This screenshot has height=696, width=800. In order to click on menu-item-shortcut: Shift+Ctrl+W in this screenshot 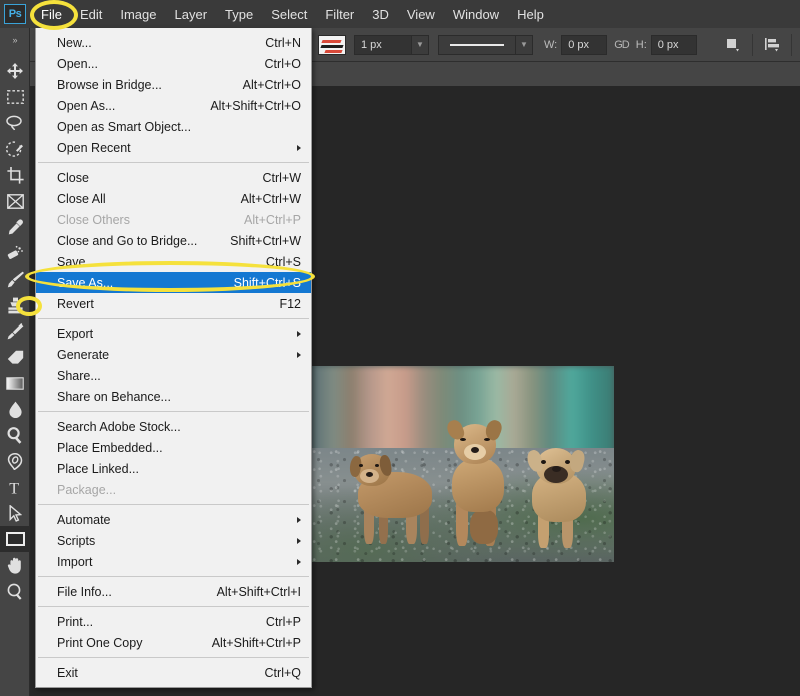, I will do `click(265, 240)`.